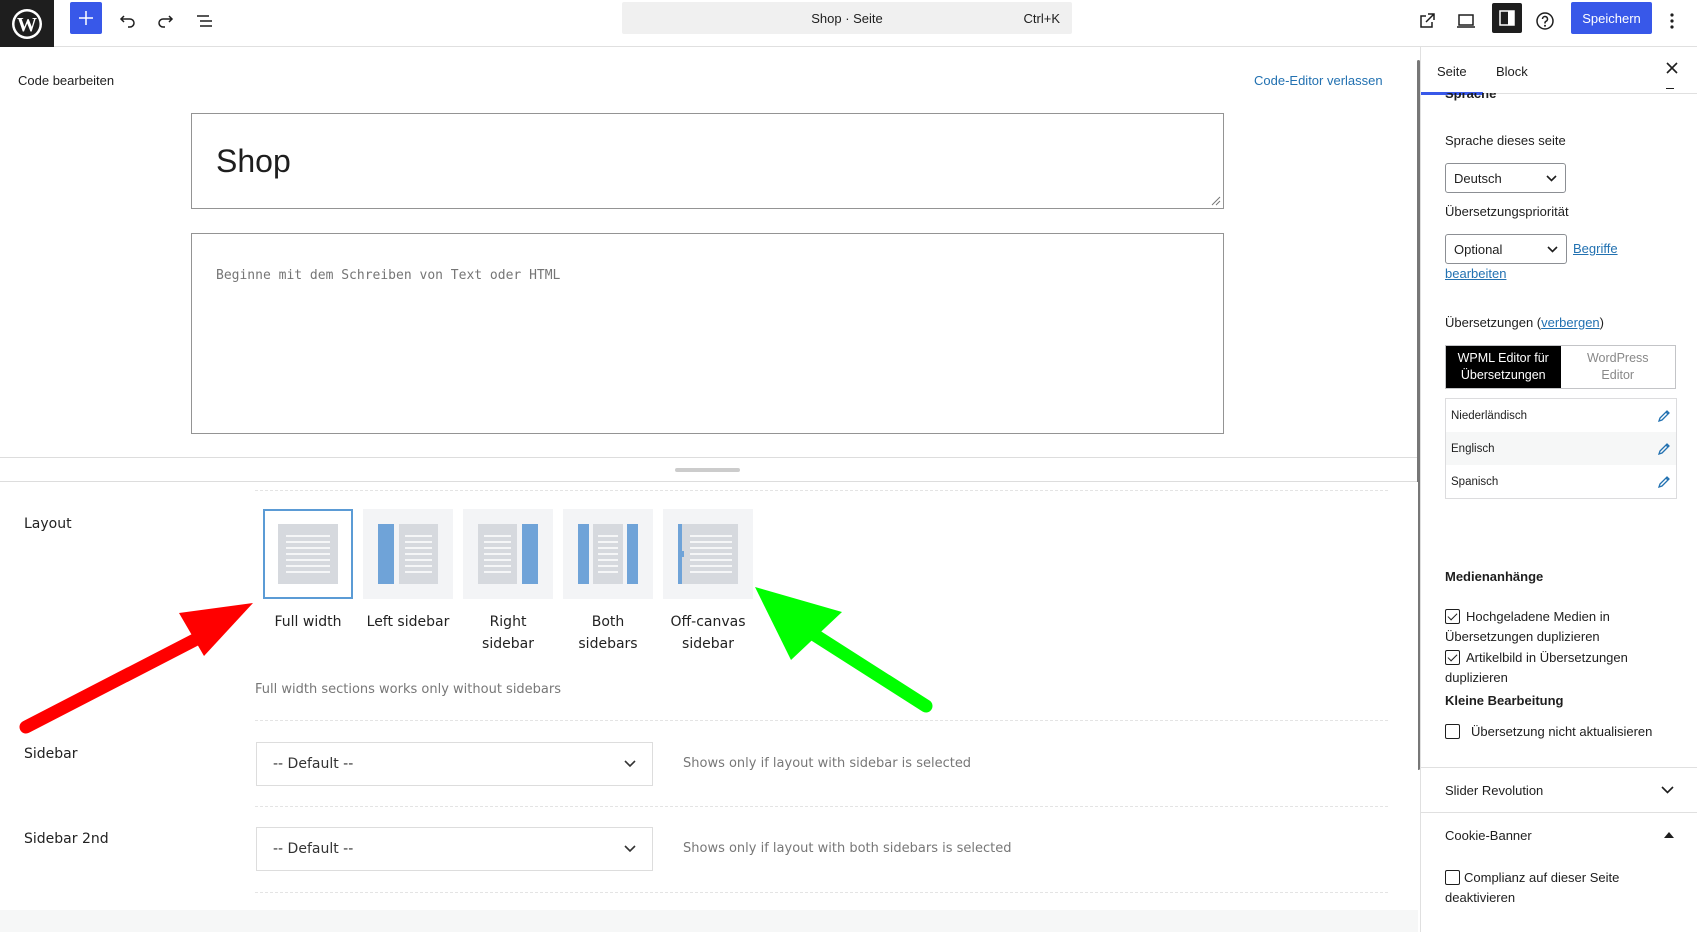  I want to click on page-language-label: Sprache dieses seite, so click(1505, 140).